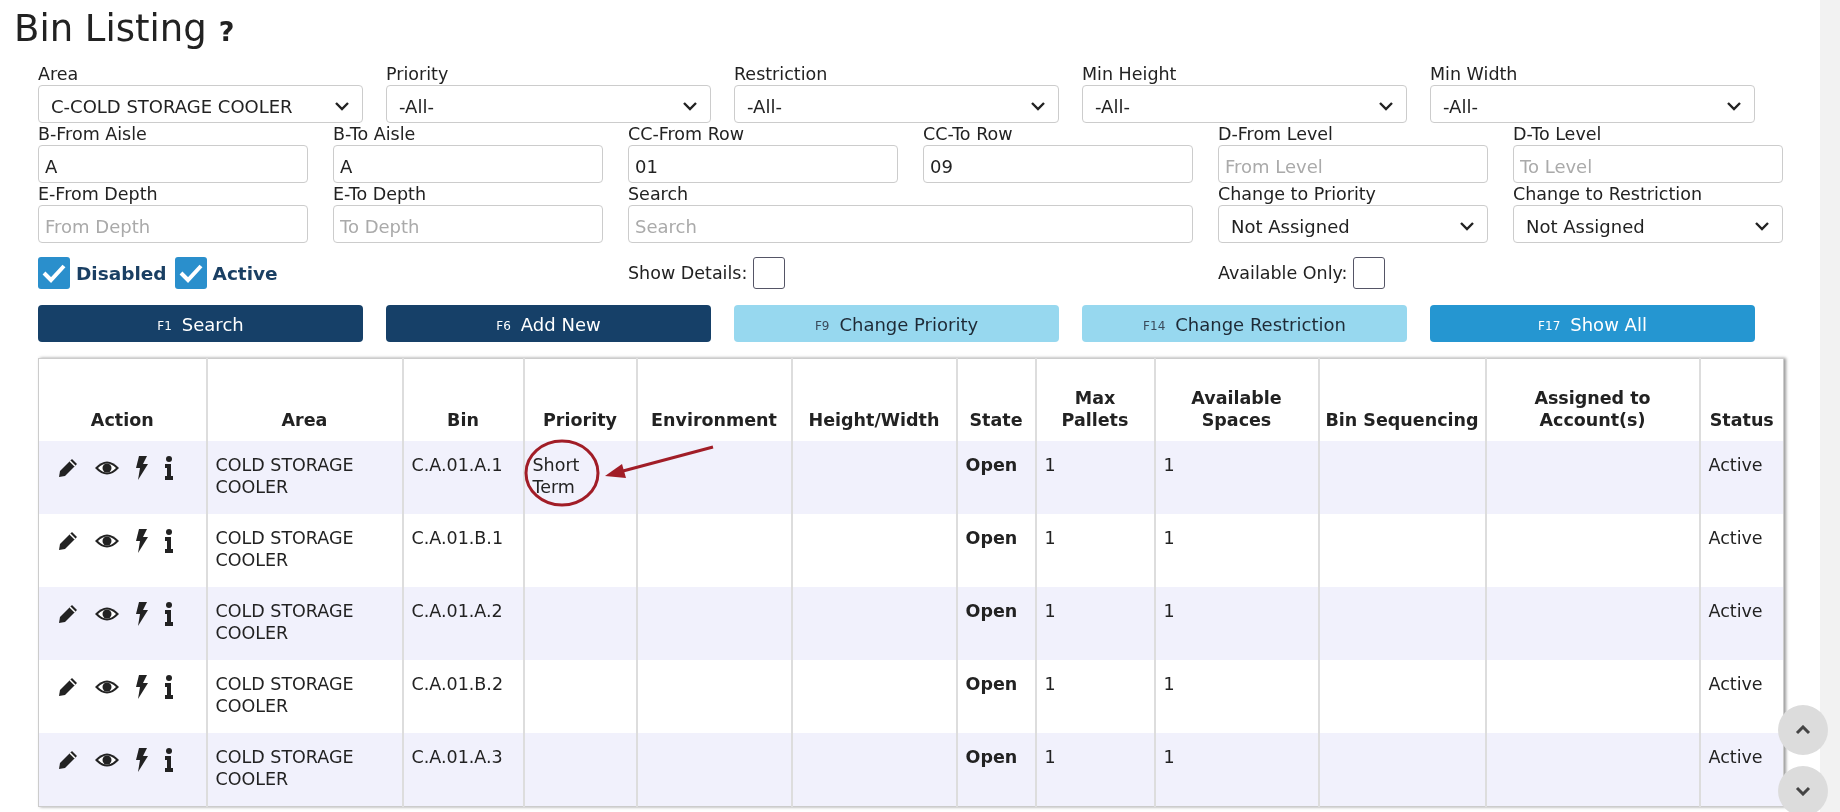 The width and height of the screenshot is (1840, 812). Describe the element at coordinates (556, 476) in the screenshot. I see `table-cell-text: Short Term` at that location.